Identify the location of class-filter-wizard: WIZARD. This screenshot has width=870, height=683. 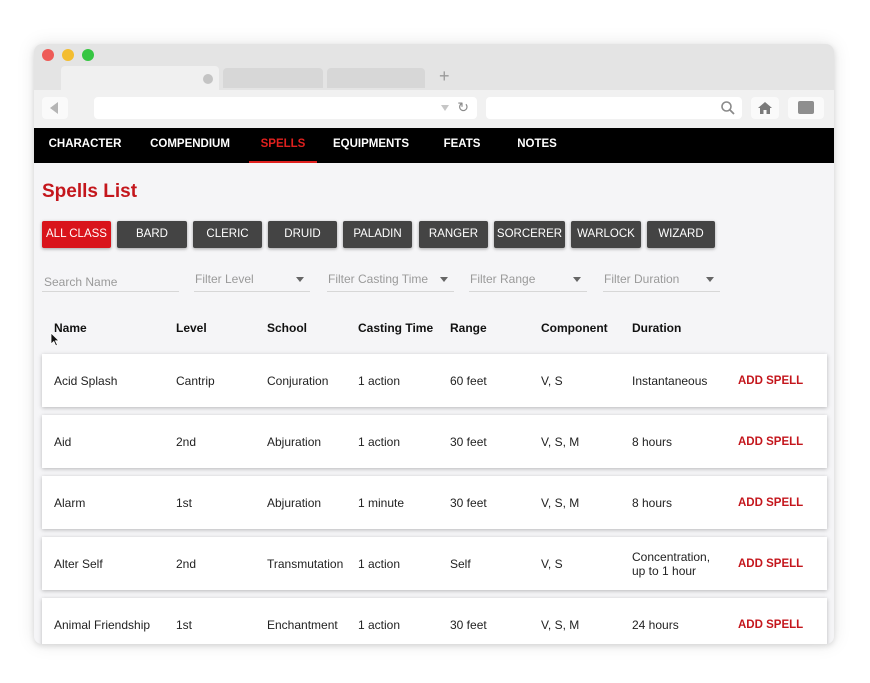
(681, 234).